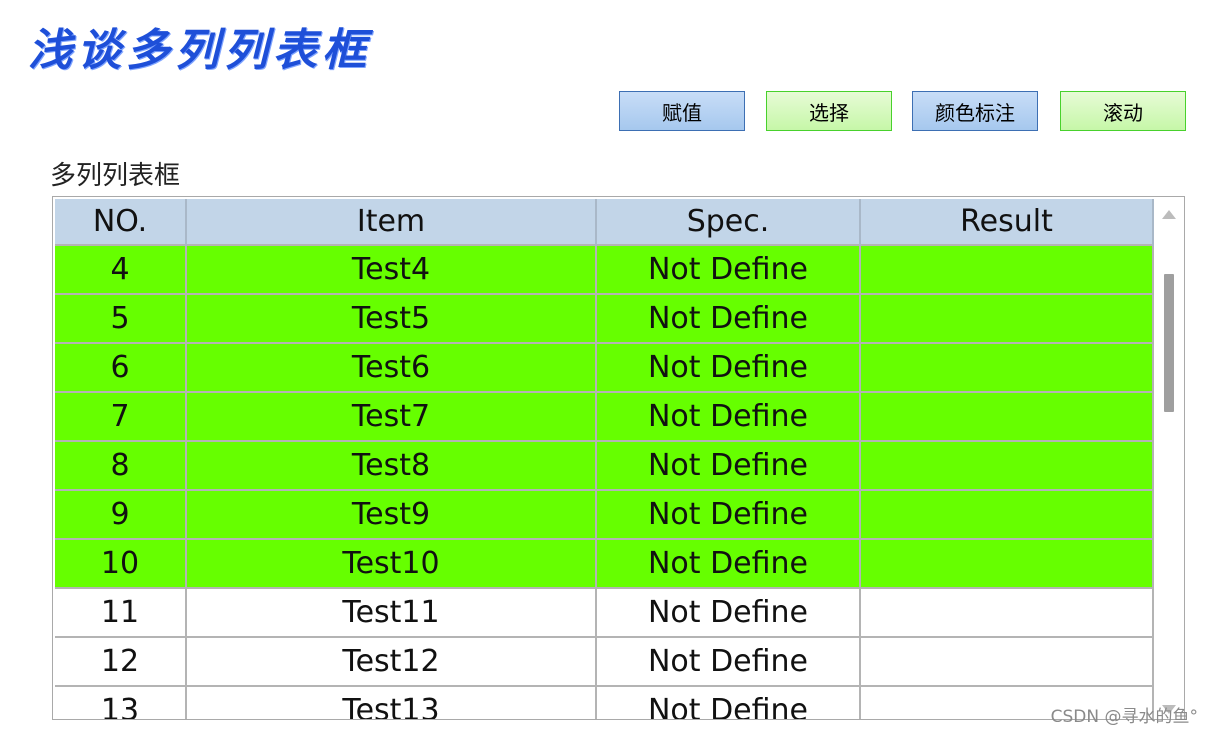 Image resolution: width=1212 pixels, height=735 pixels. I want to click on table-row: 13 Test13 Not Define, so click(604, 702).